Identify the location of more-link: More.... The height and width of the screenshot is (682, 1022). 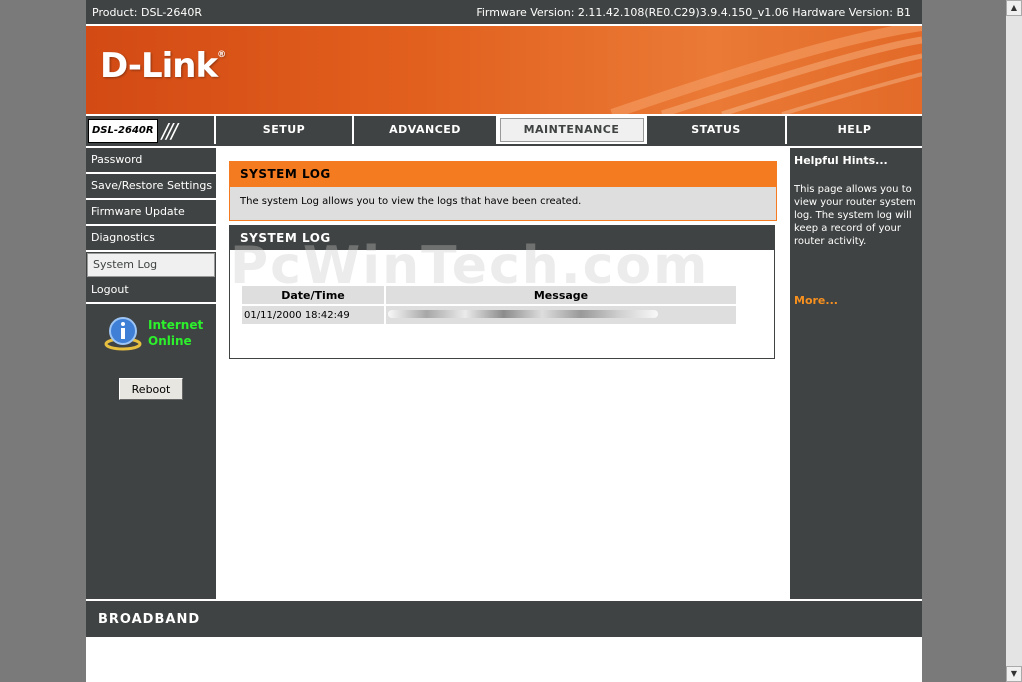
(856, 300).